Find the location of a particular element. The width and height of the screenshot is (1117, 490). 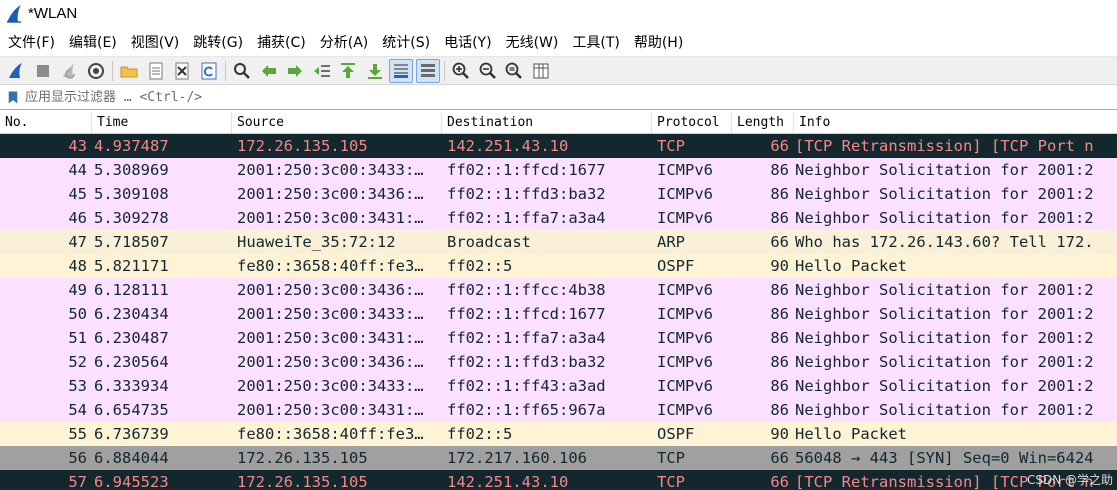

packet-time: 6.230564 is located at coordinates (131, 362).